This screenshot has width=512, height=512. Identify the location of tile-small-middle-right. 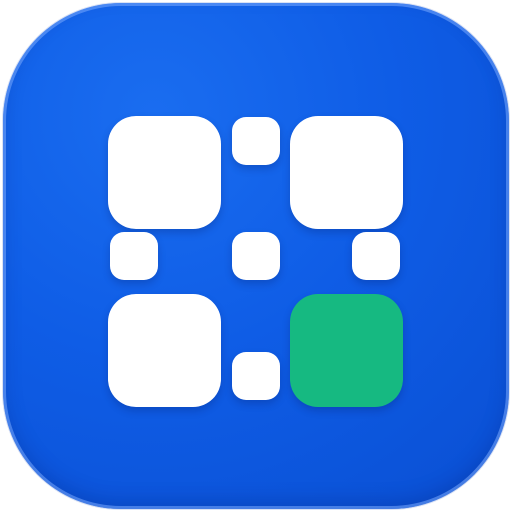
(376, 256).